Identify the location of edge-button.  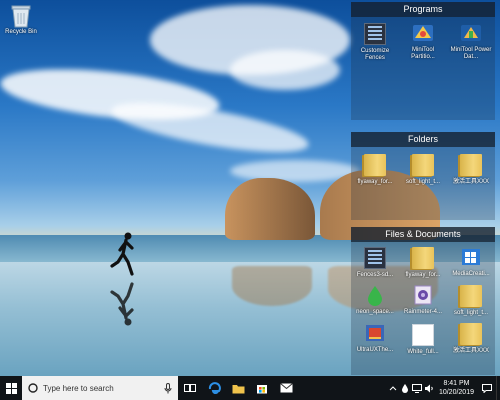
(214, 388).